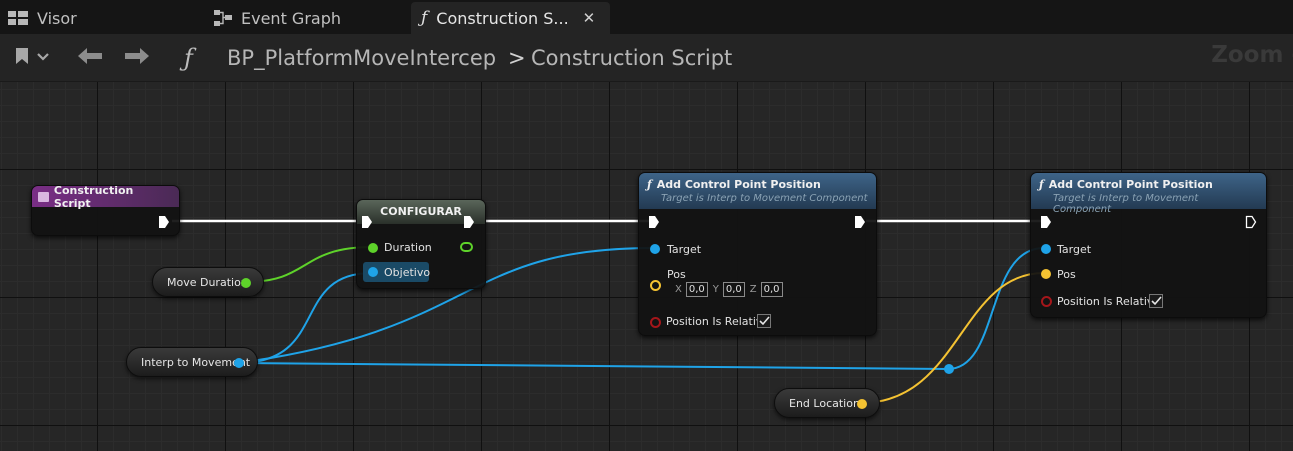 This screenshot has width=1293, height=451. I want to click on tab-label: Visor, so click(57, 18).